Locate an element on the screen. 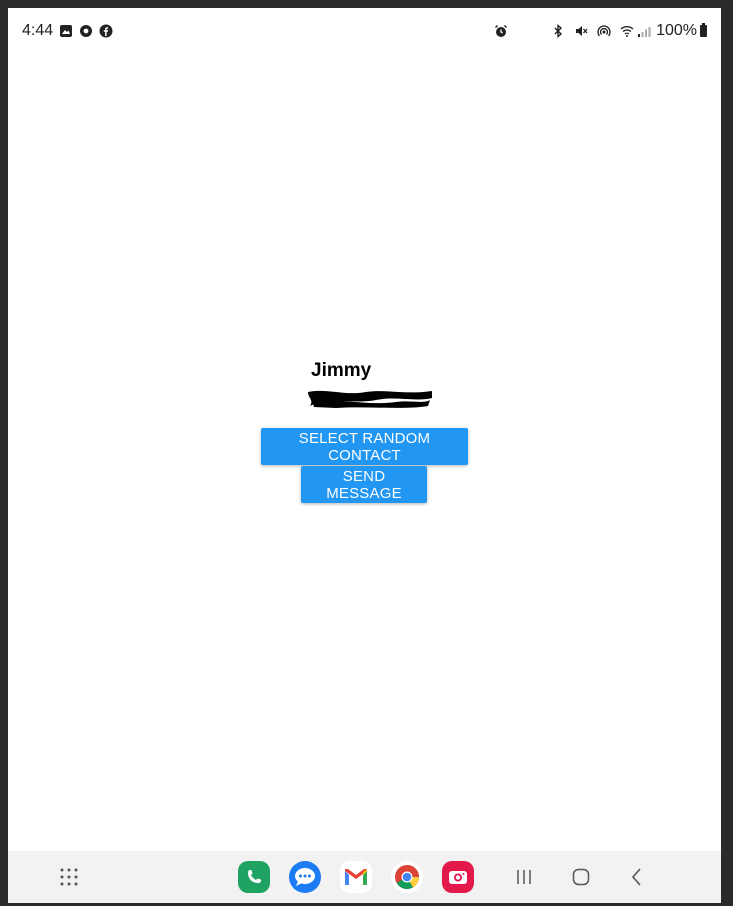 The width and height of the screenshot is (733, 906). camera-app-icon is located at coordinates (458, 877).